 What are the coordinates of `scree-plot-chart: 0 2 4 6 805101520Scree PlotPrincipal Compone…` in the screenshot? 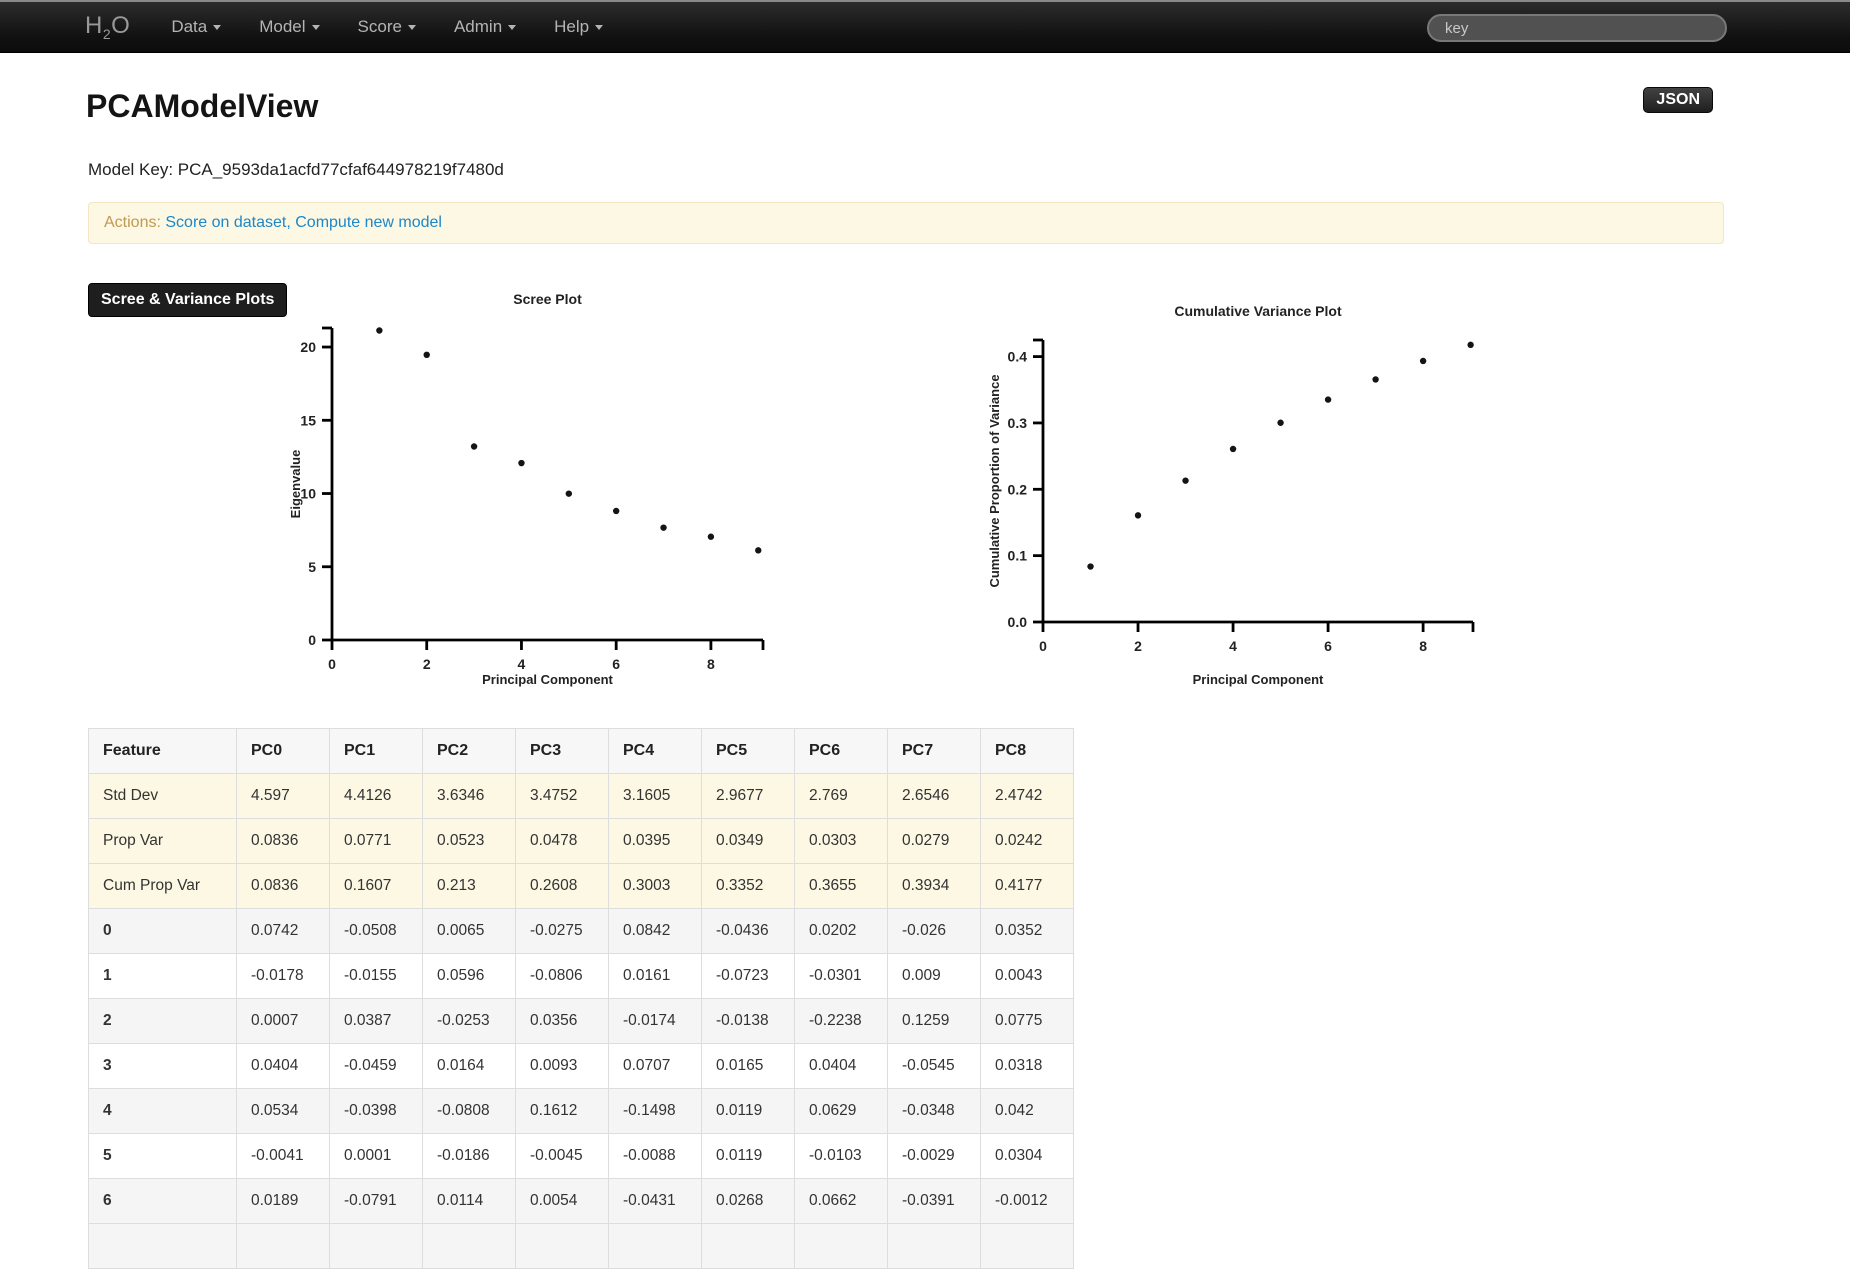 It's located at (526, 489).